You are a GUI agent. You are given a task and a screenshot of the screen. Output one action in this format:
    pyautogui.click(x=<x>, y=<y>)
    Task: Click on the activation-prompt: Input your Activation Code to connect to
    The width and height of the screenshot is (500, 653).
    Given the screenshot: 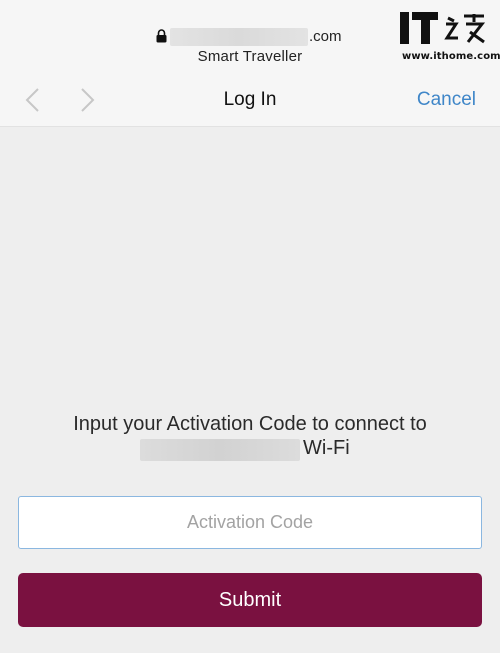 What is the action you would take?
    pyautogui.click(x=250, y=424)
    